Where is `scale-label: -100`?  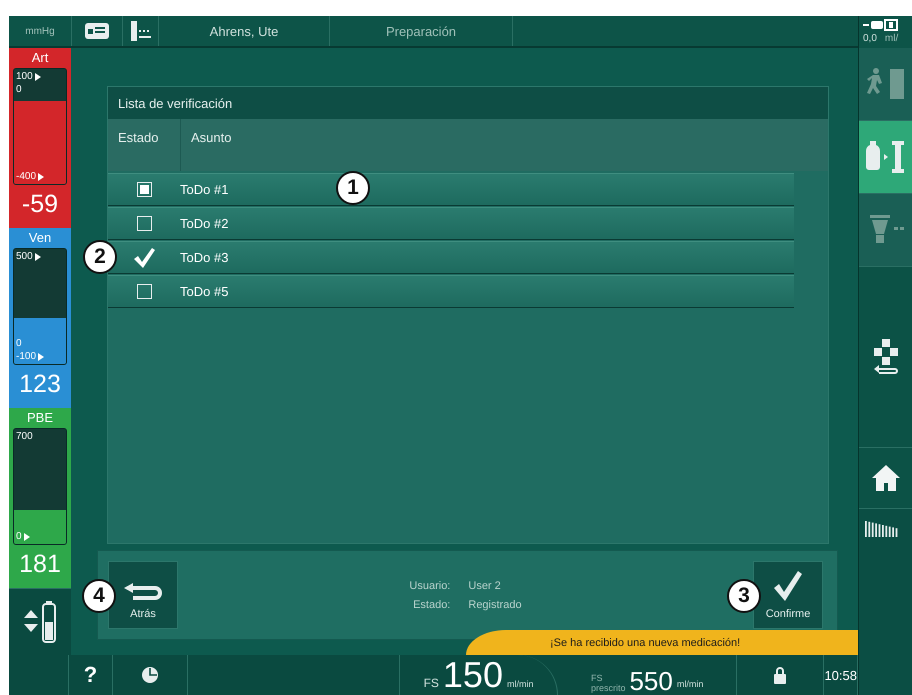
scale-label: -100 is located at coordinates (26, 356).